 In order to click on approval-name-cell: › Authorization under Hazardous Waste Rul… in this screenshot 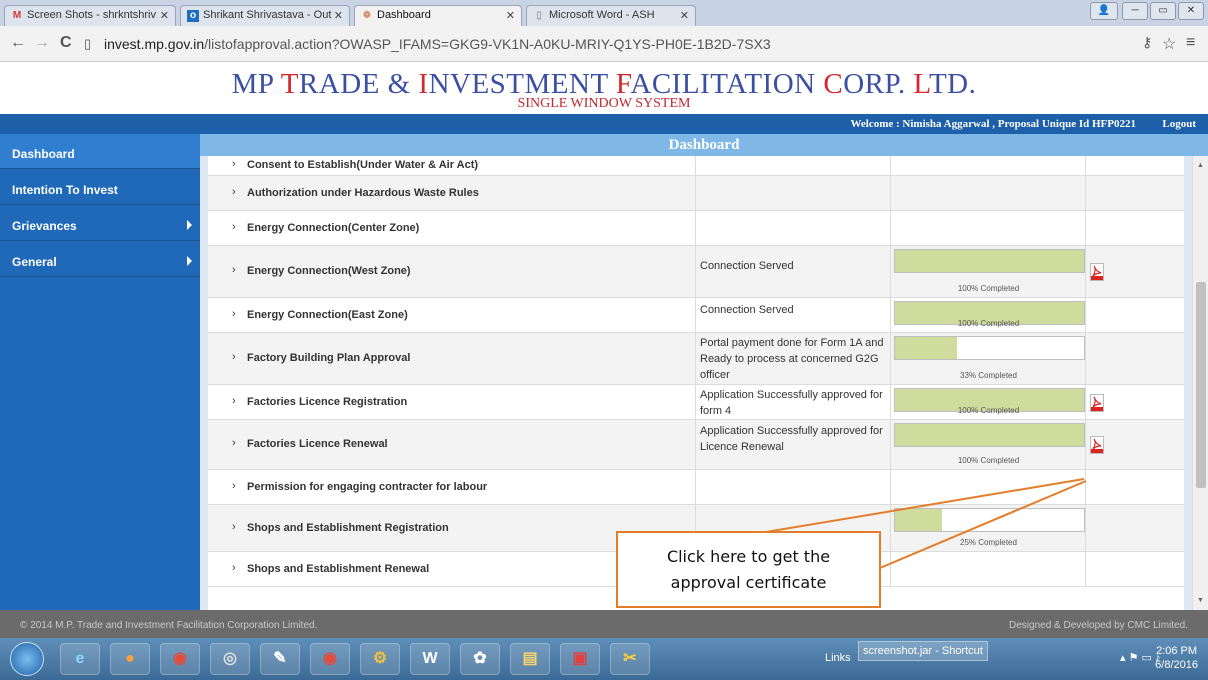, I will do `click(452, 193)`.